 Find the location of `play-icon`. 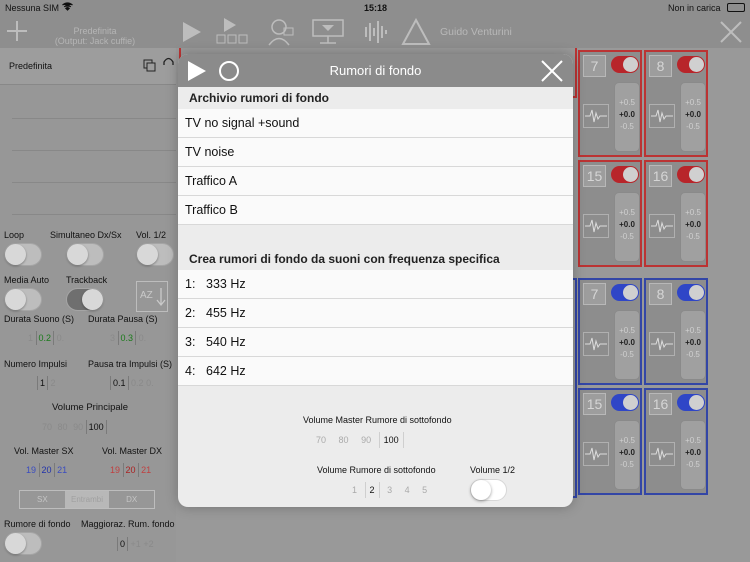

play-icon is located at coordinates (192, 32).